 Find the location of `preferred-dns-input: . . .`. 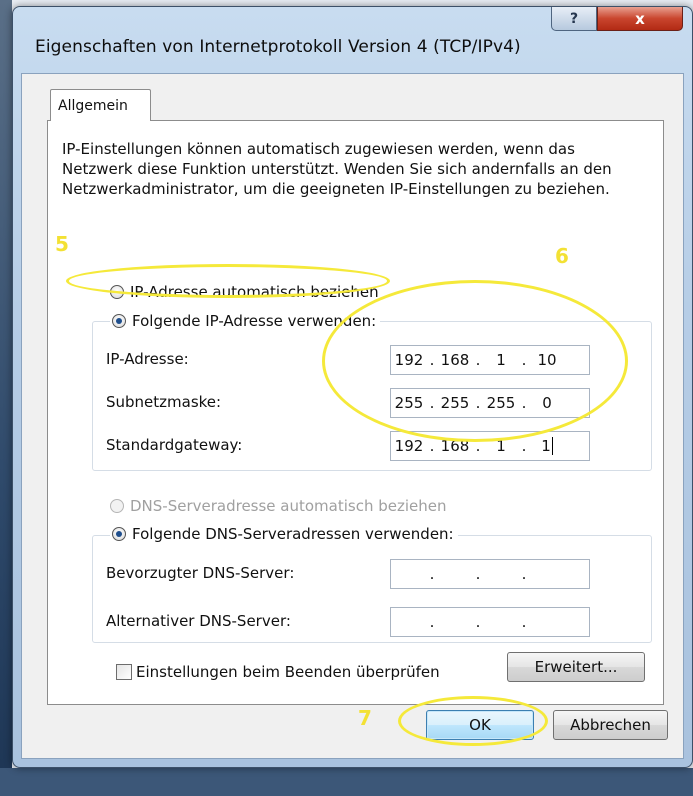

preferred-dns-input: . . . is located at coordinates (490, 574).